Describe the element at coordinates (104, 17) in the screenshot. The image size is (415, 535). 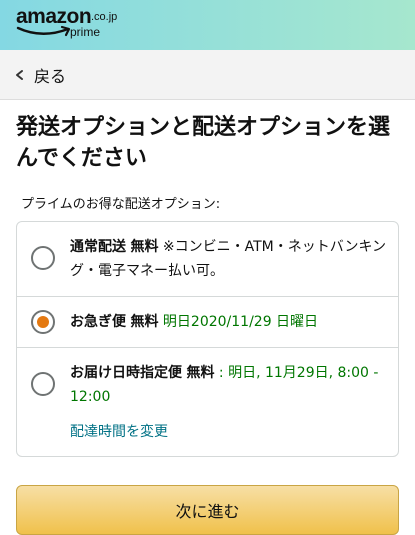
I see `logo-domain: .co.jp` at that location.